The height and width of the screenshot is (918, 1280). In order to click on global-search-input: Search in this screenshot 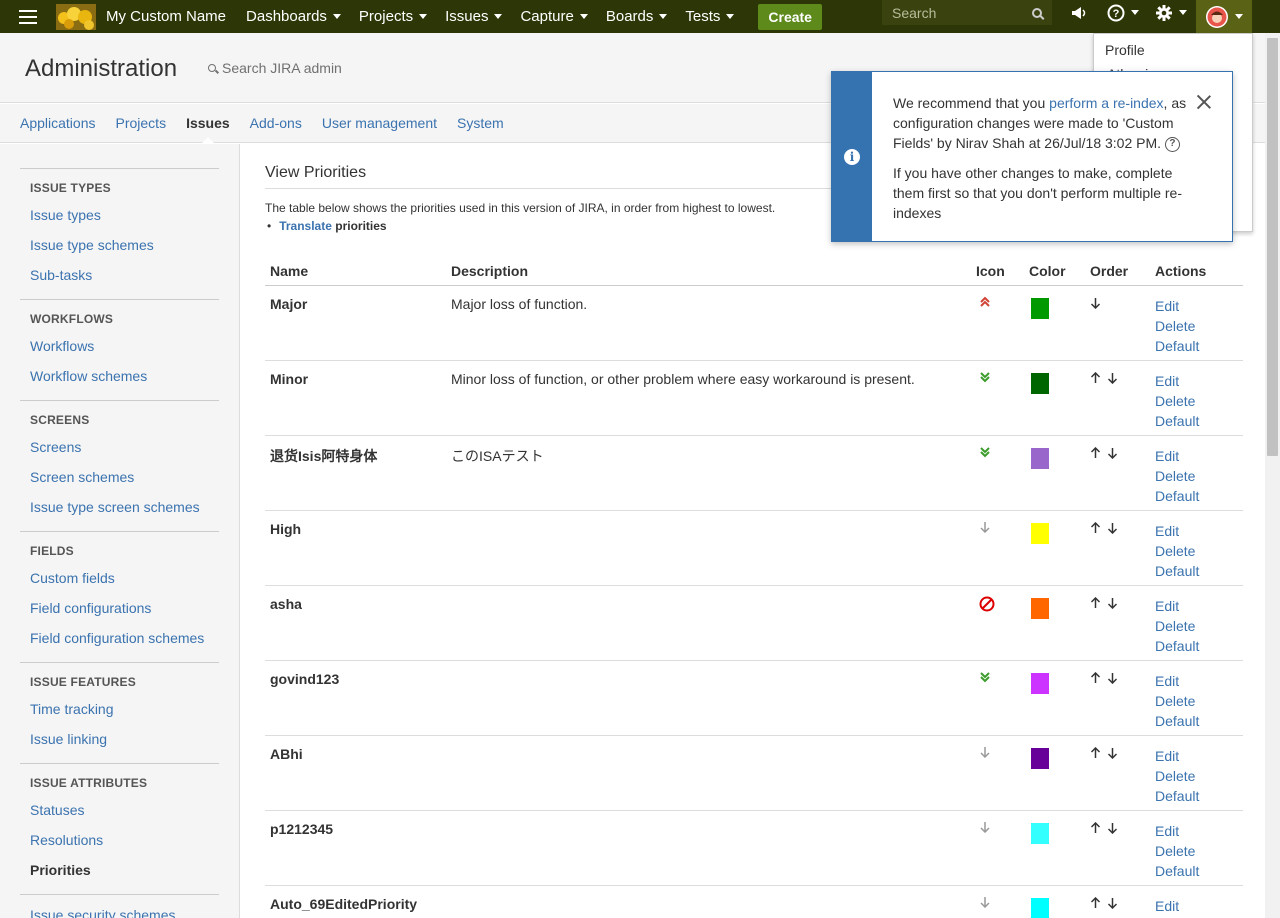, I will do `click(967, 12)`.